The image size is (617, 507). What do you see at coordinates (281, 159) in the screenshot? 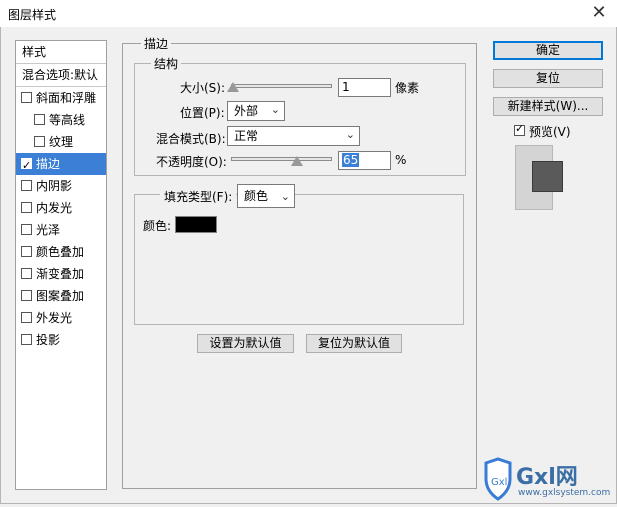
I see `opacity-slider-track` at bounding box center [281, 159].